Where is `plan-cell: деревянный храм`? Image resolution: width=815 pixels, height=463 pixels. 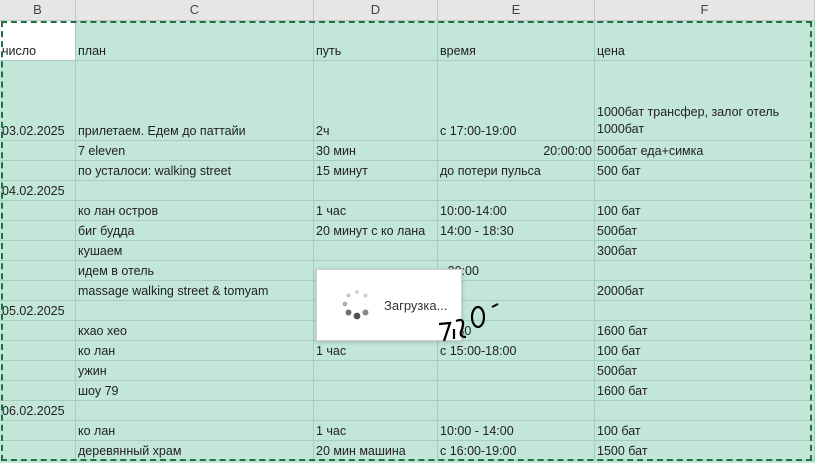
plan-cell: деревянный храм is located at coordinates (195, 451).